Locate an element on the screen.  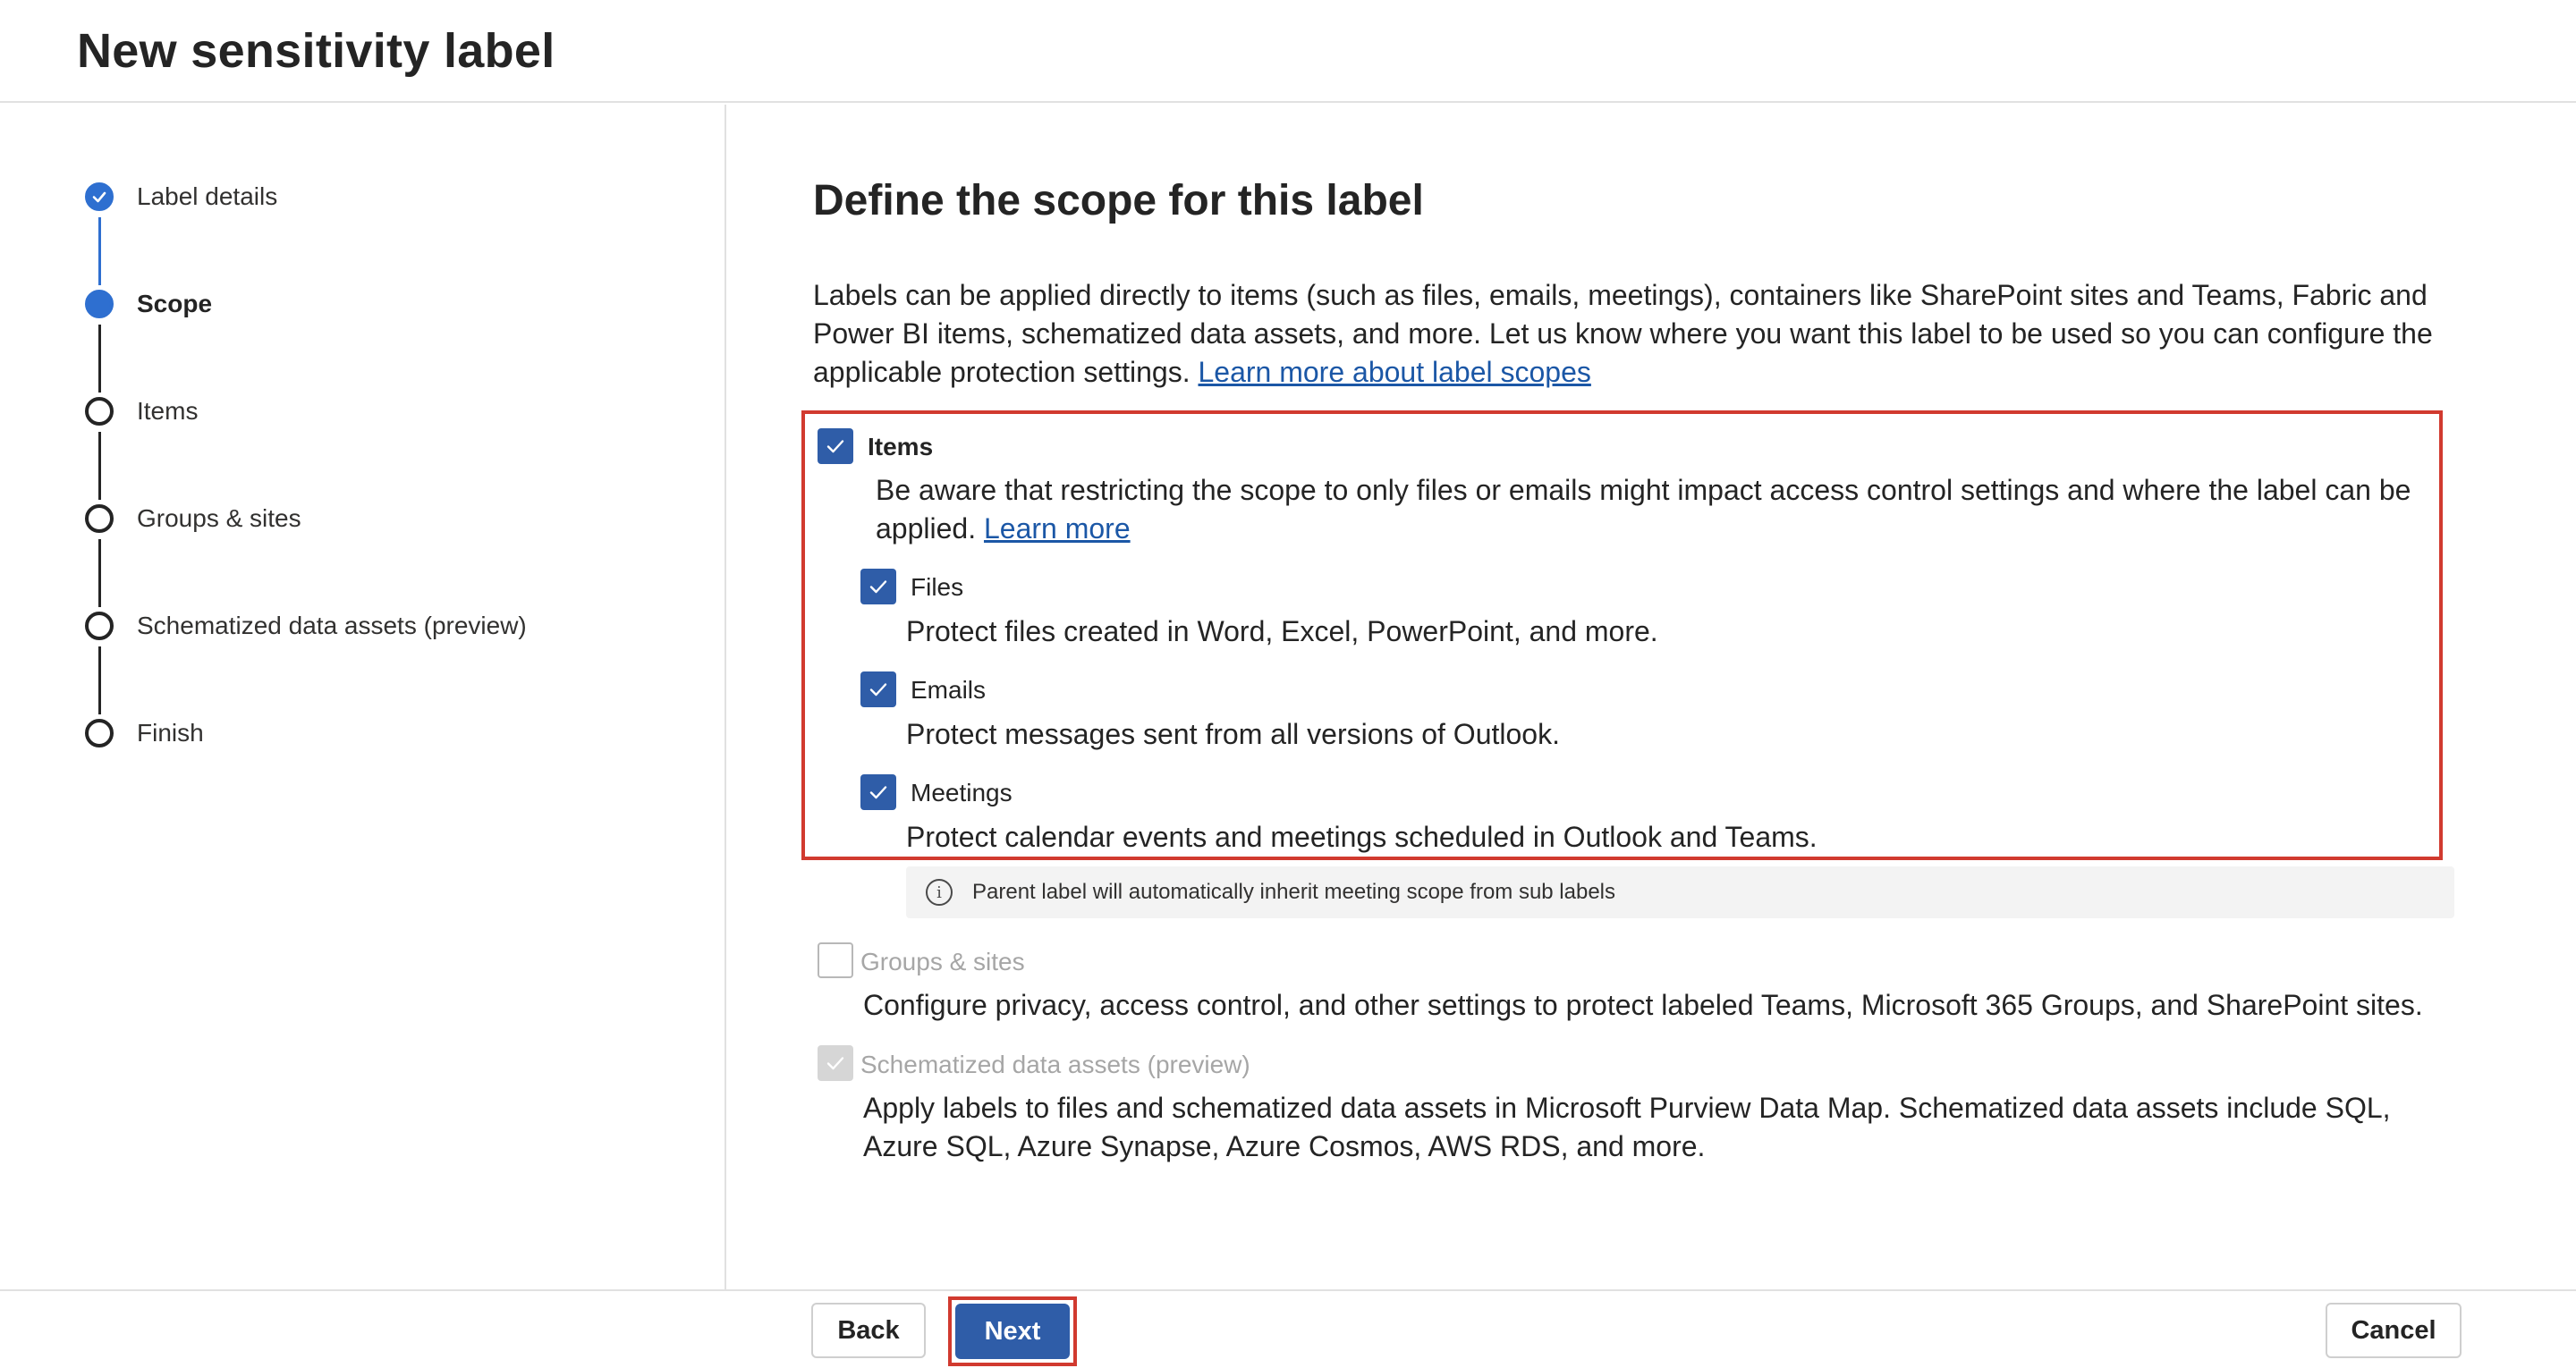
emails-checkbox is located at coordinates (878, 689).